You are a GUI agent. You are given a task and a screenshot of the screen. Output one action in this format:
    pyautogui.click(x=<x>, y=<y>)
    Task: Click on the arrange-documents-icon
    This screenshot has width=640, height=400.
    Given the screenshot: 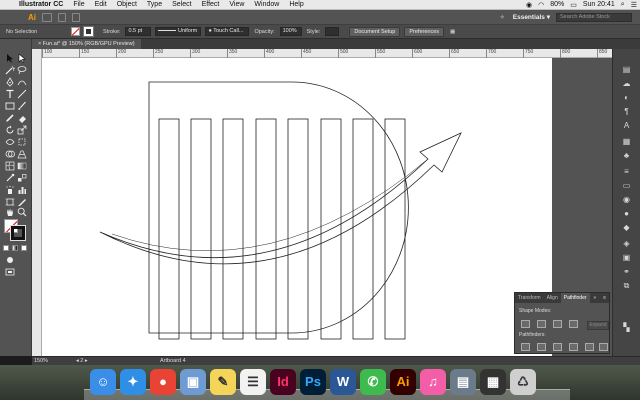 What is the action you would take?
    pyautogui.click(x=62, y=17)
    